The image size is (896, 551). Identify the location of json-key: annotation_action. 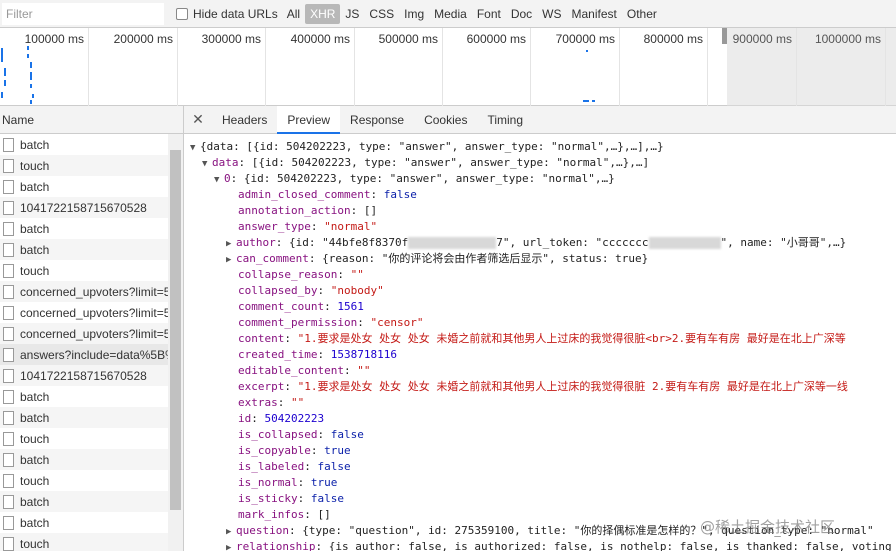
(294, 210).